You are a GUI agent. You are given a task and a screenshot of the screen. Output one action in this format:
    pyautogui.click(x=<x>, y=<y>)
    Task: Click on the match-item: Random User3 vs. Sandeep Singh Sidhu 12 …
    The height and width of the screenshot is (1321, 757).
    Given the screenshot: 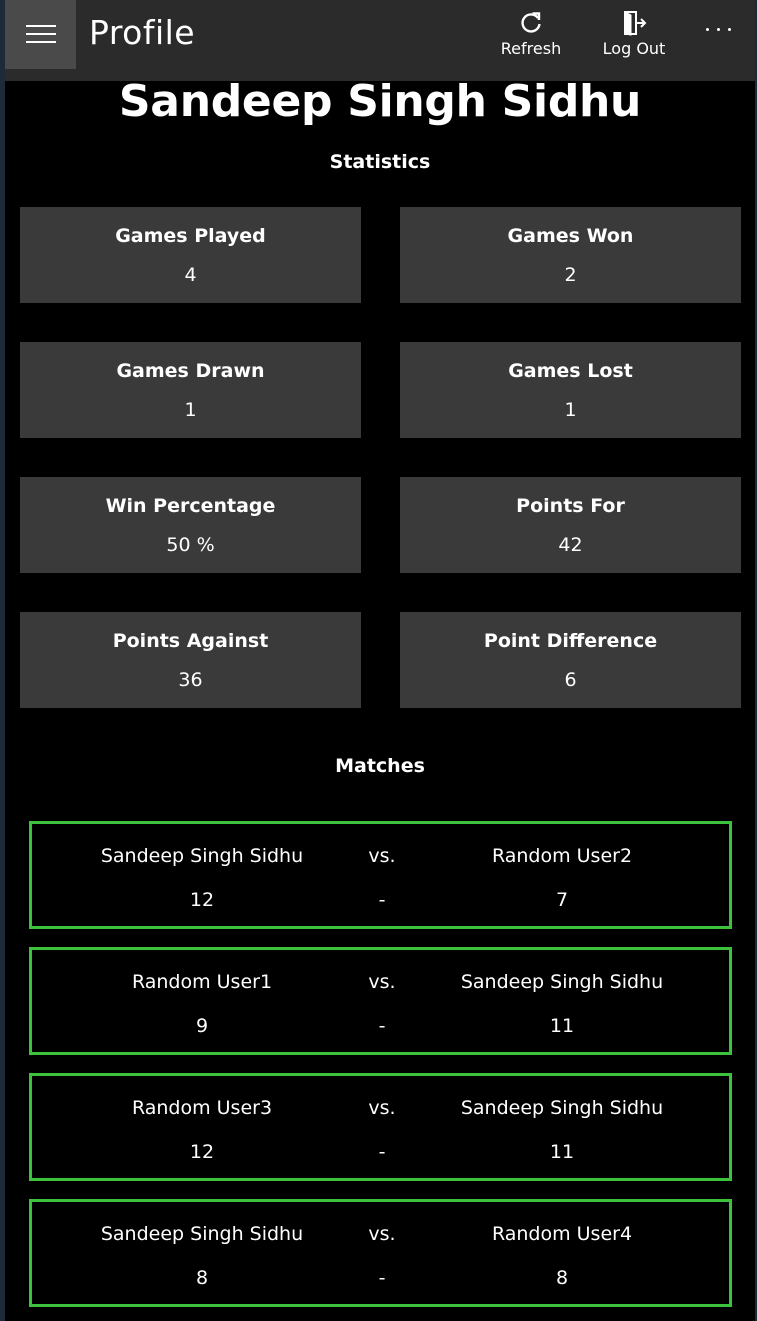 What is the action you would take?
    pyautogui.click(x=380, y=1127)
    